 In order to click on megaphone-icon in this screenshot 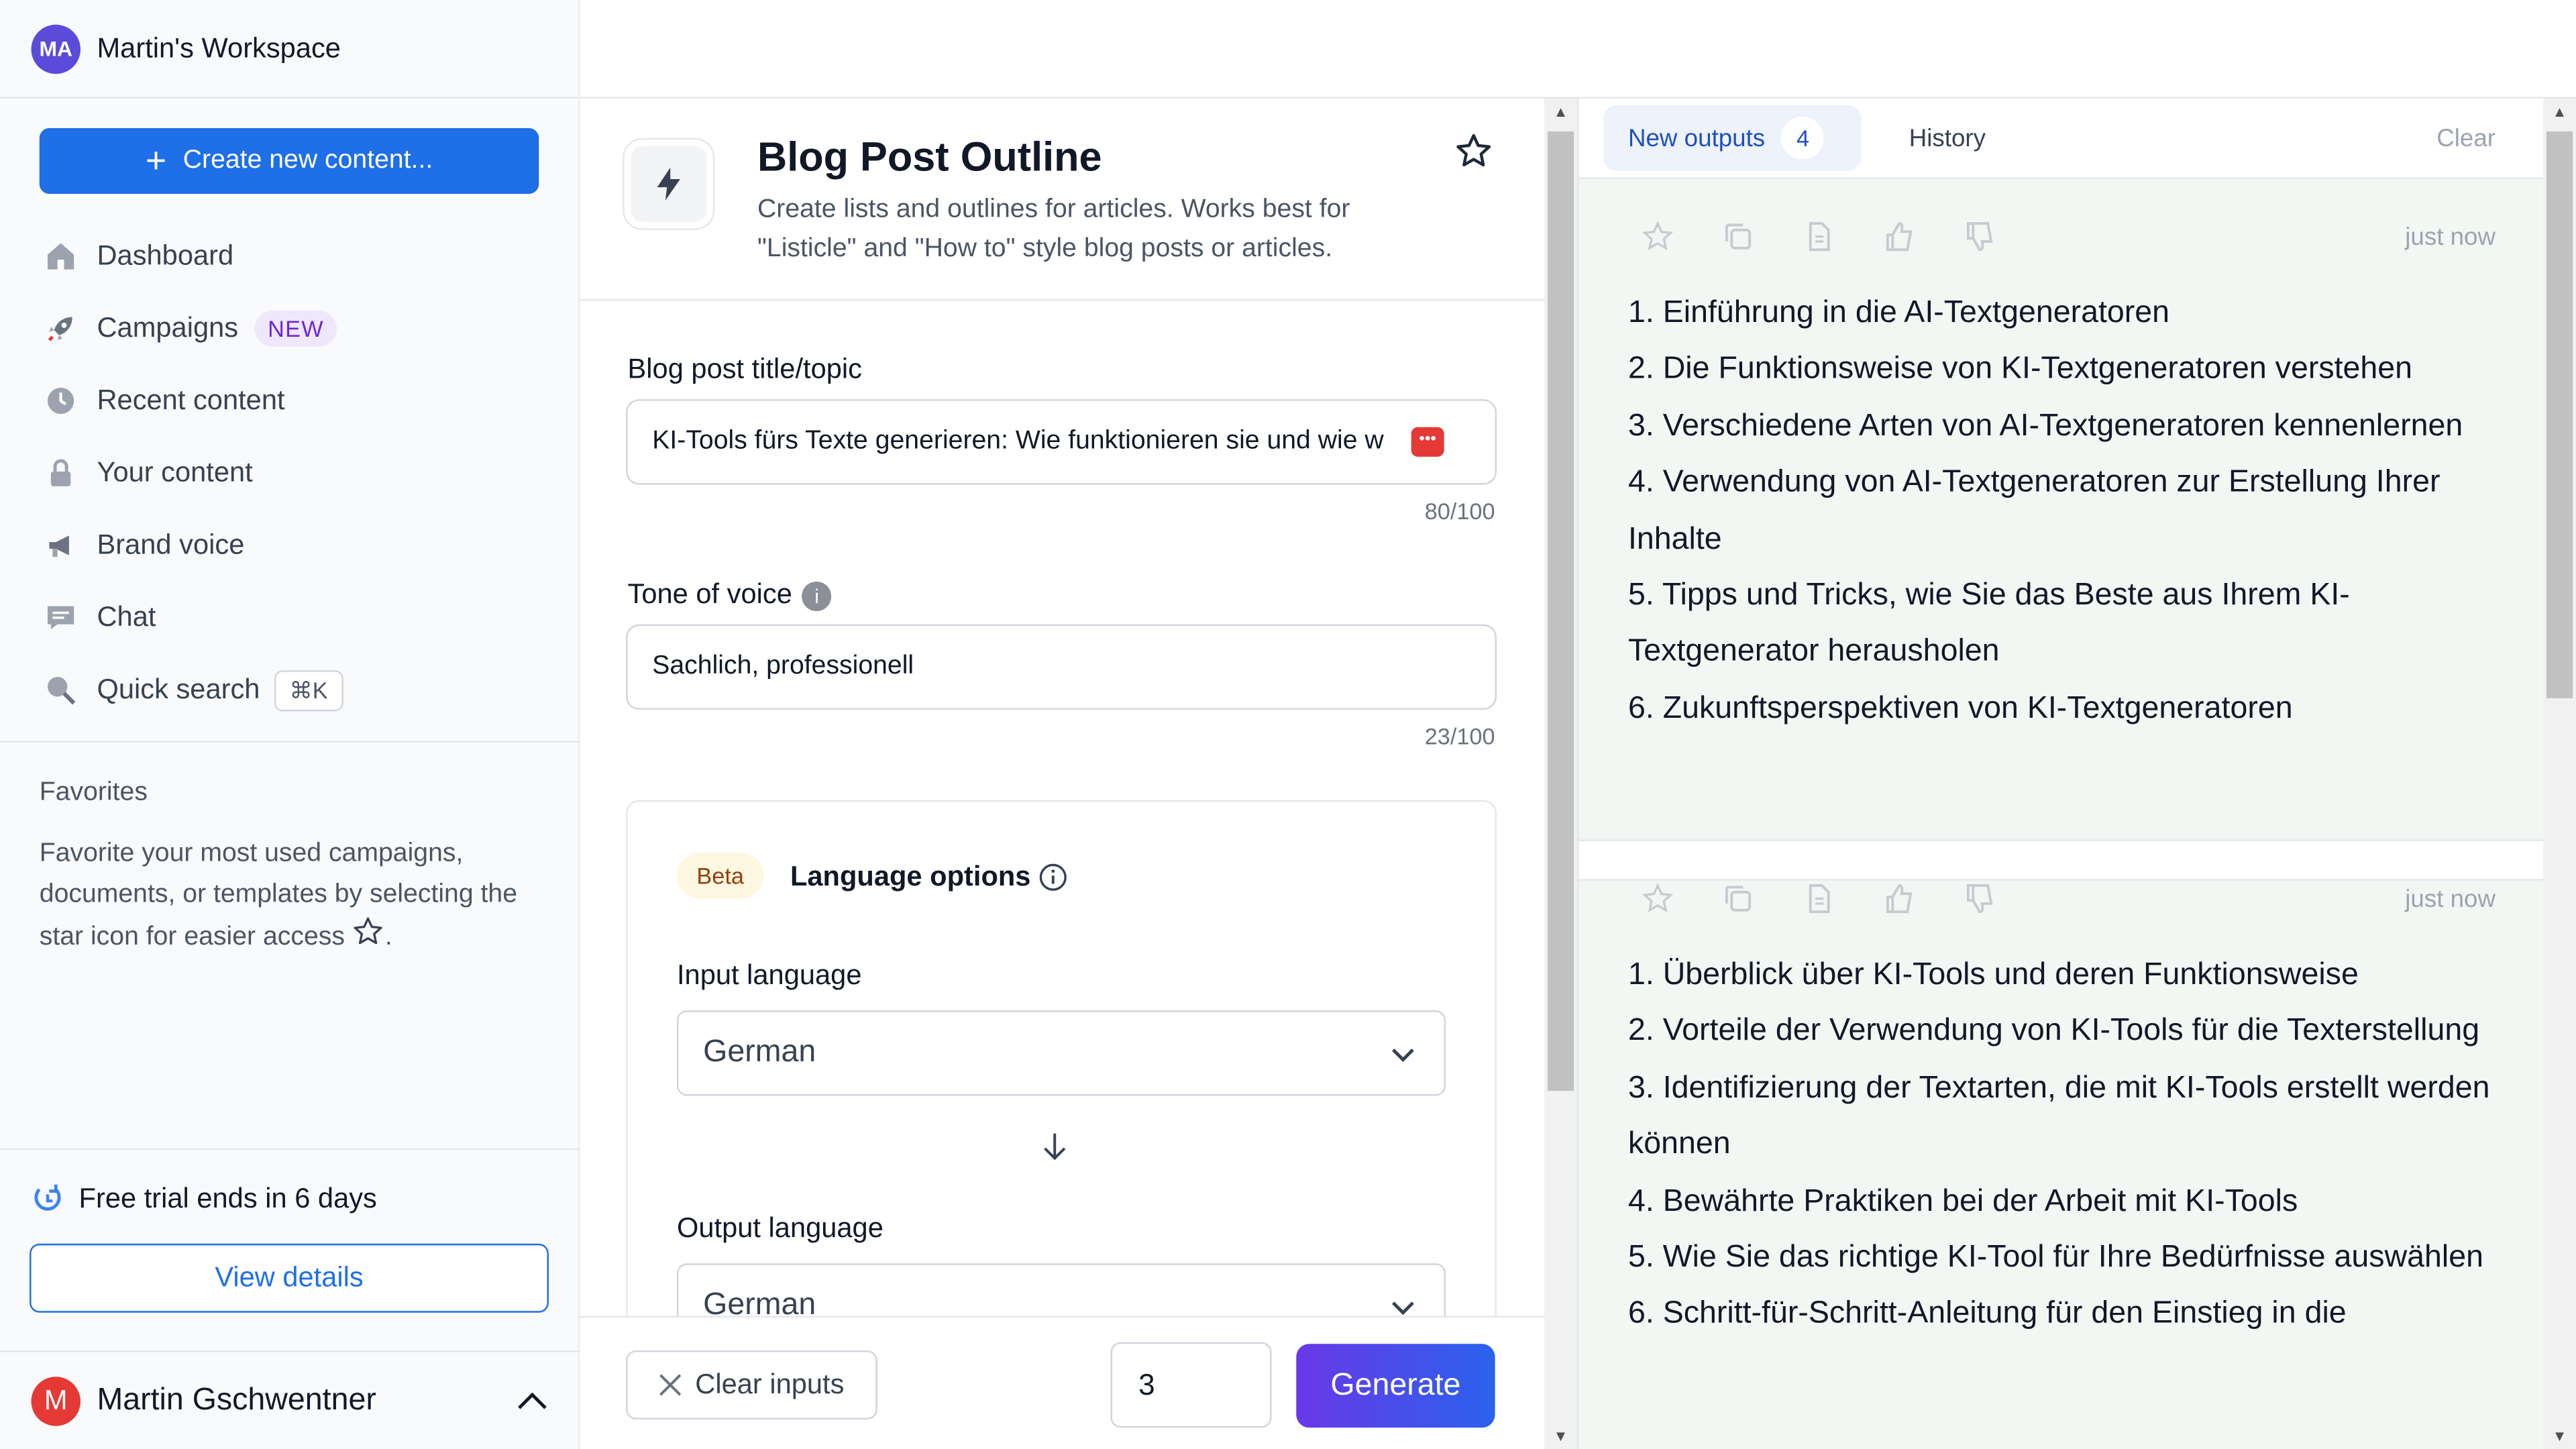, I will do `click(61, 545)`.